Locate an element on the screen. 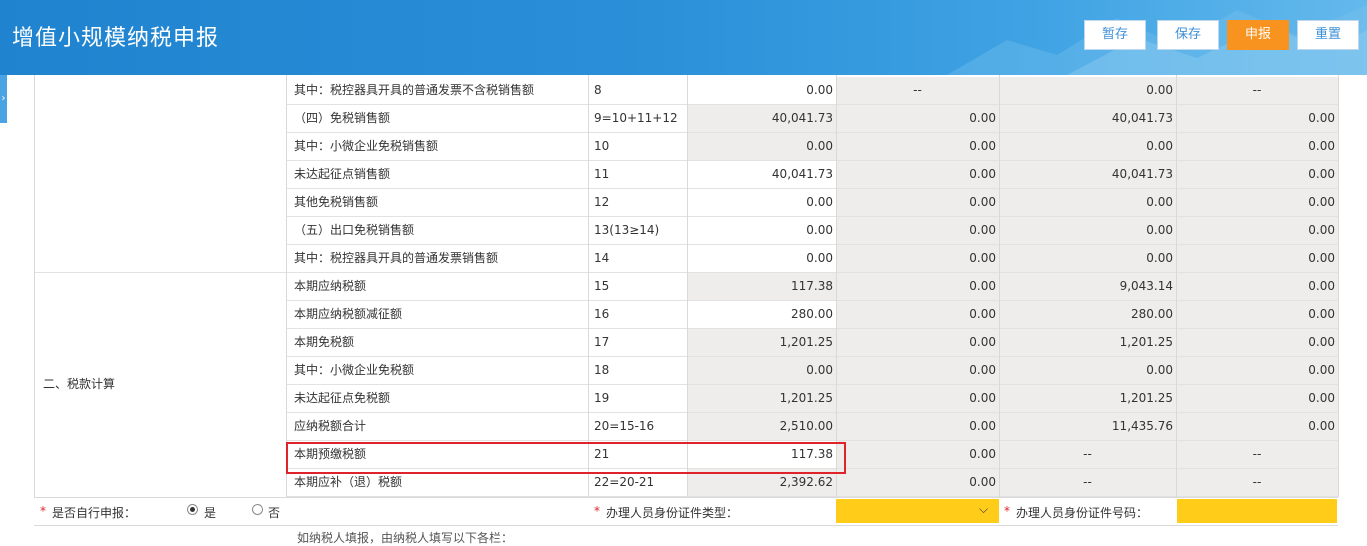 The image size is (1367, 546). id-no-label: 办理人员身份证件号码： is located at coordinates (1082, 513).